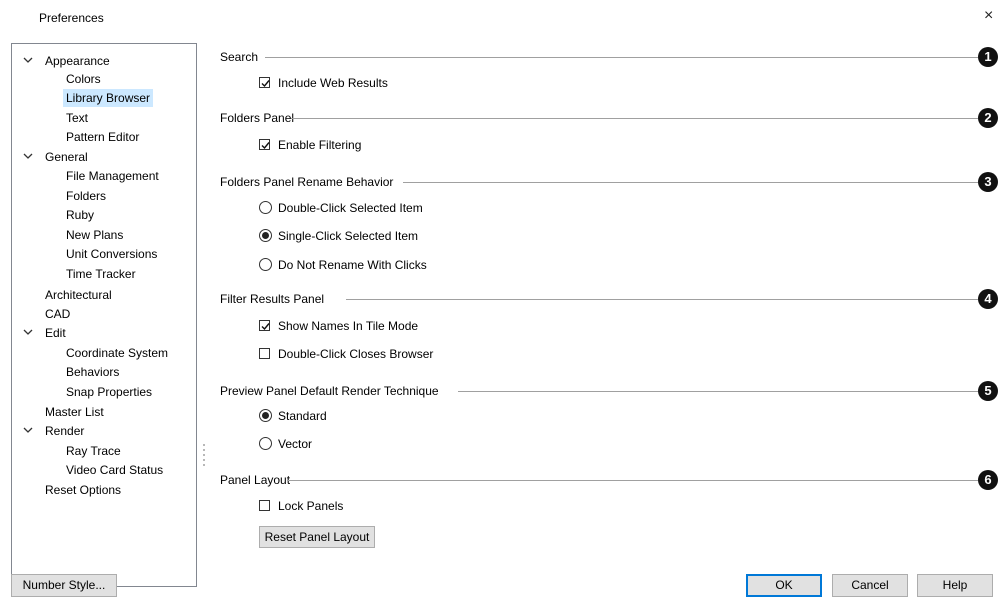 The width and height of the screenshot is (1005, 611). I want to click on section-title-search: Search, so click(239, 57).